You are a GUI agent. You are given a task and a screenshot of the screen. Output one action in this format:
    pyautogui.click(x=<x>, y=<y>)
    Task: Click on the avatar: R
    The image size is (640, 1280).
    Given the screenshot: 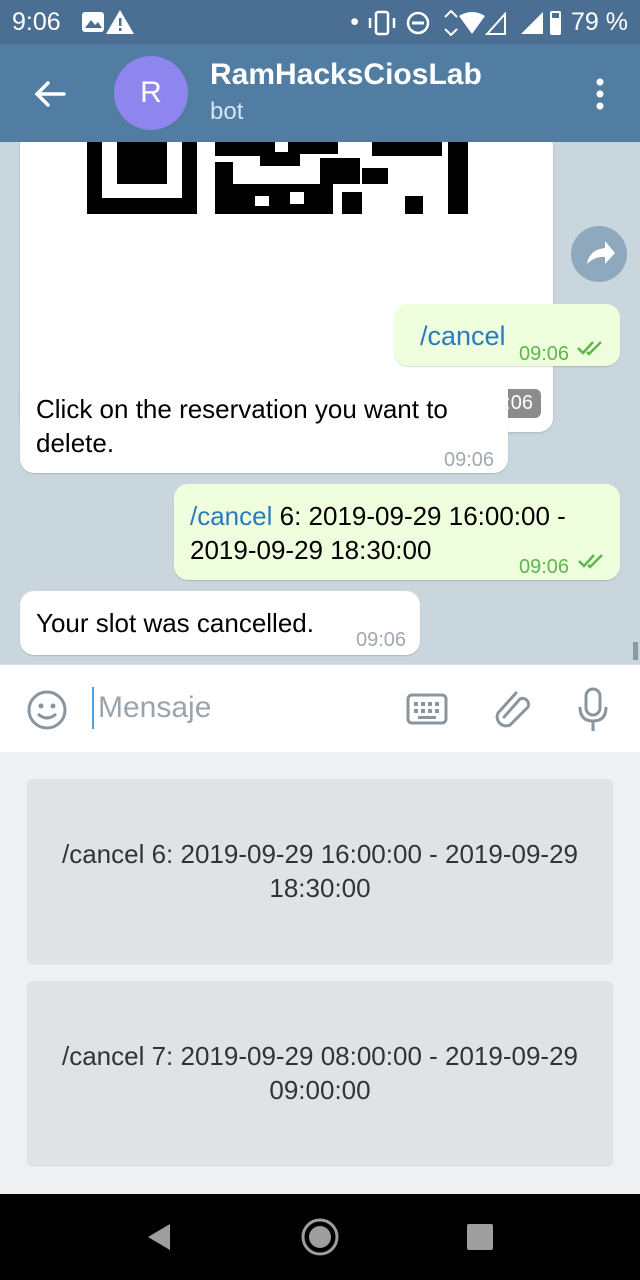 What is the action you would take?
    pyautogui.click(x=151, y=93)
    